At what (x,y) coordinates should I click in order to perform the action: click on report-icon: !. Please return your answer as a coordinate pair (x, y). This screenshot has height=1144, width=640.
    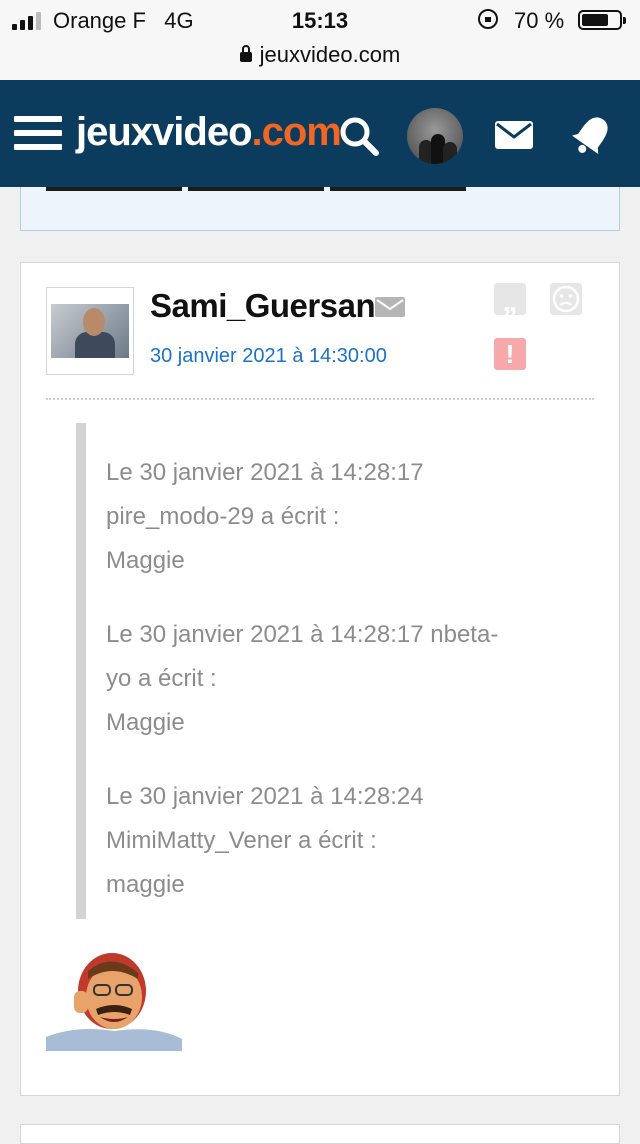
    Looking at the image, I should click on (510, 354).